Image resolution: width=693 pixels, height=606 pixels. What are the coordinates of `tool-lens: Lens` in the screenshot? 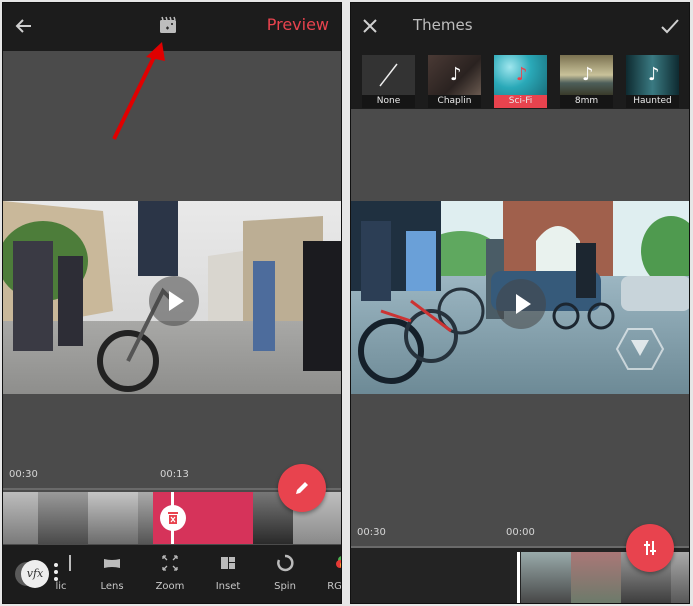 It's located at (112, 574).